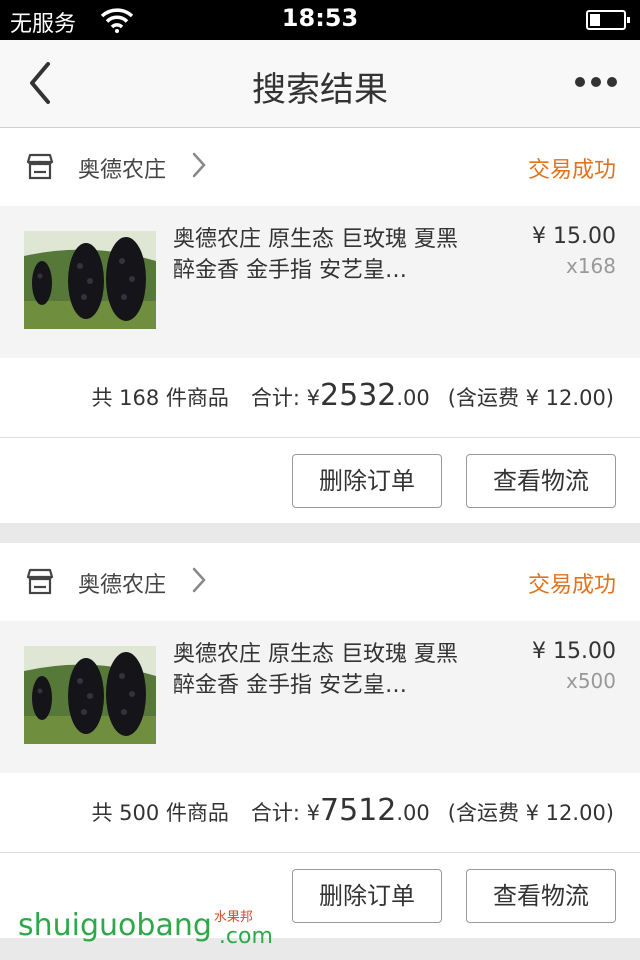  What do you see at coordinates (590, 266) in the screenshot?
I see `quantity: x168` at bounding box center [590, 266].